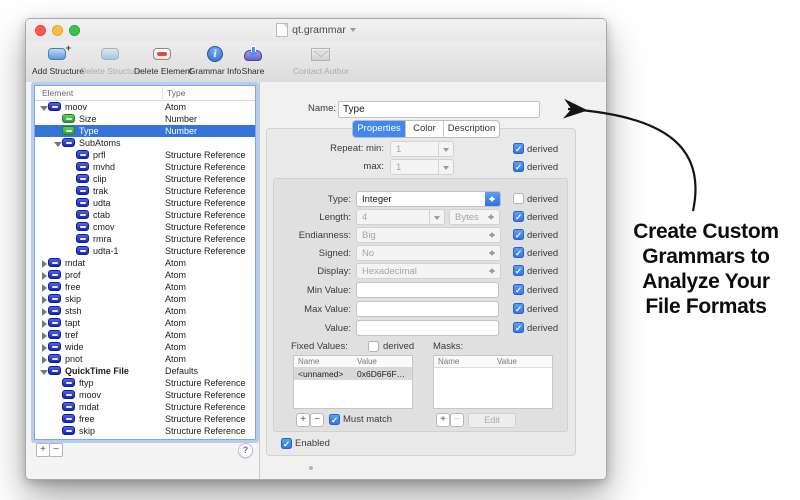 The image size is (800, 500). What do you see at coordinates (100, 143) in the screenshot?
I see `tree-row-label: SubAtoms` at bounding box center [100, 143].